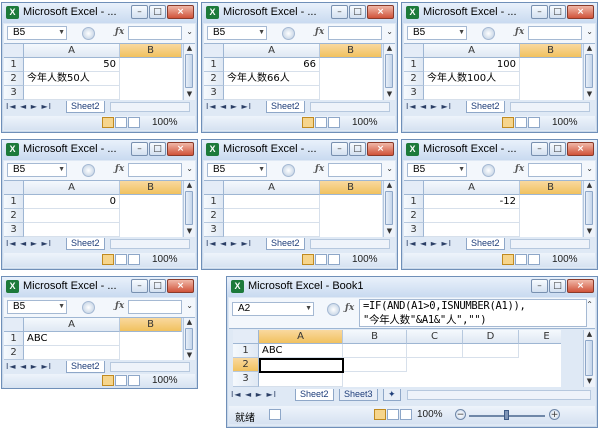 This screenshot has height=431, width=600. What do you see at coordinates (14, 325) in the screenshot?
I see `select-all-corner` at bounding box center [14, 325].